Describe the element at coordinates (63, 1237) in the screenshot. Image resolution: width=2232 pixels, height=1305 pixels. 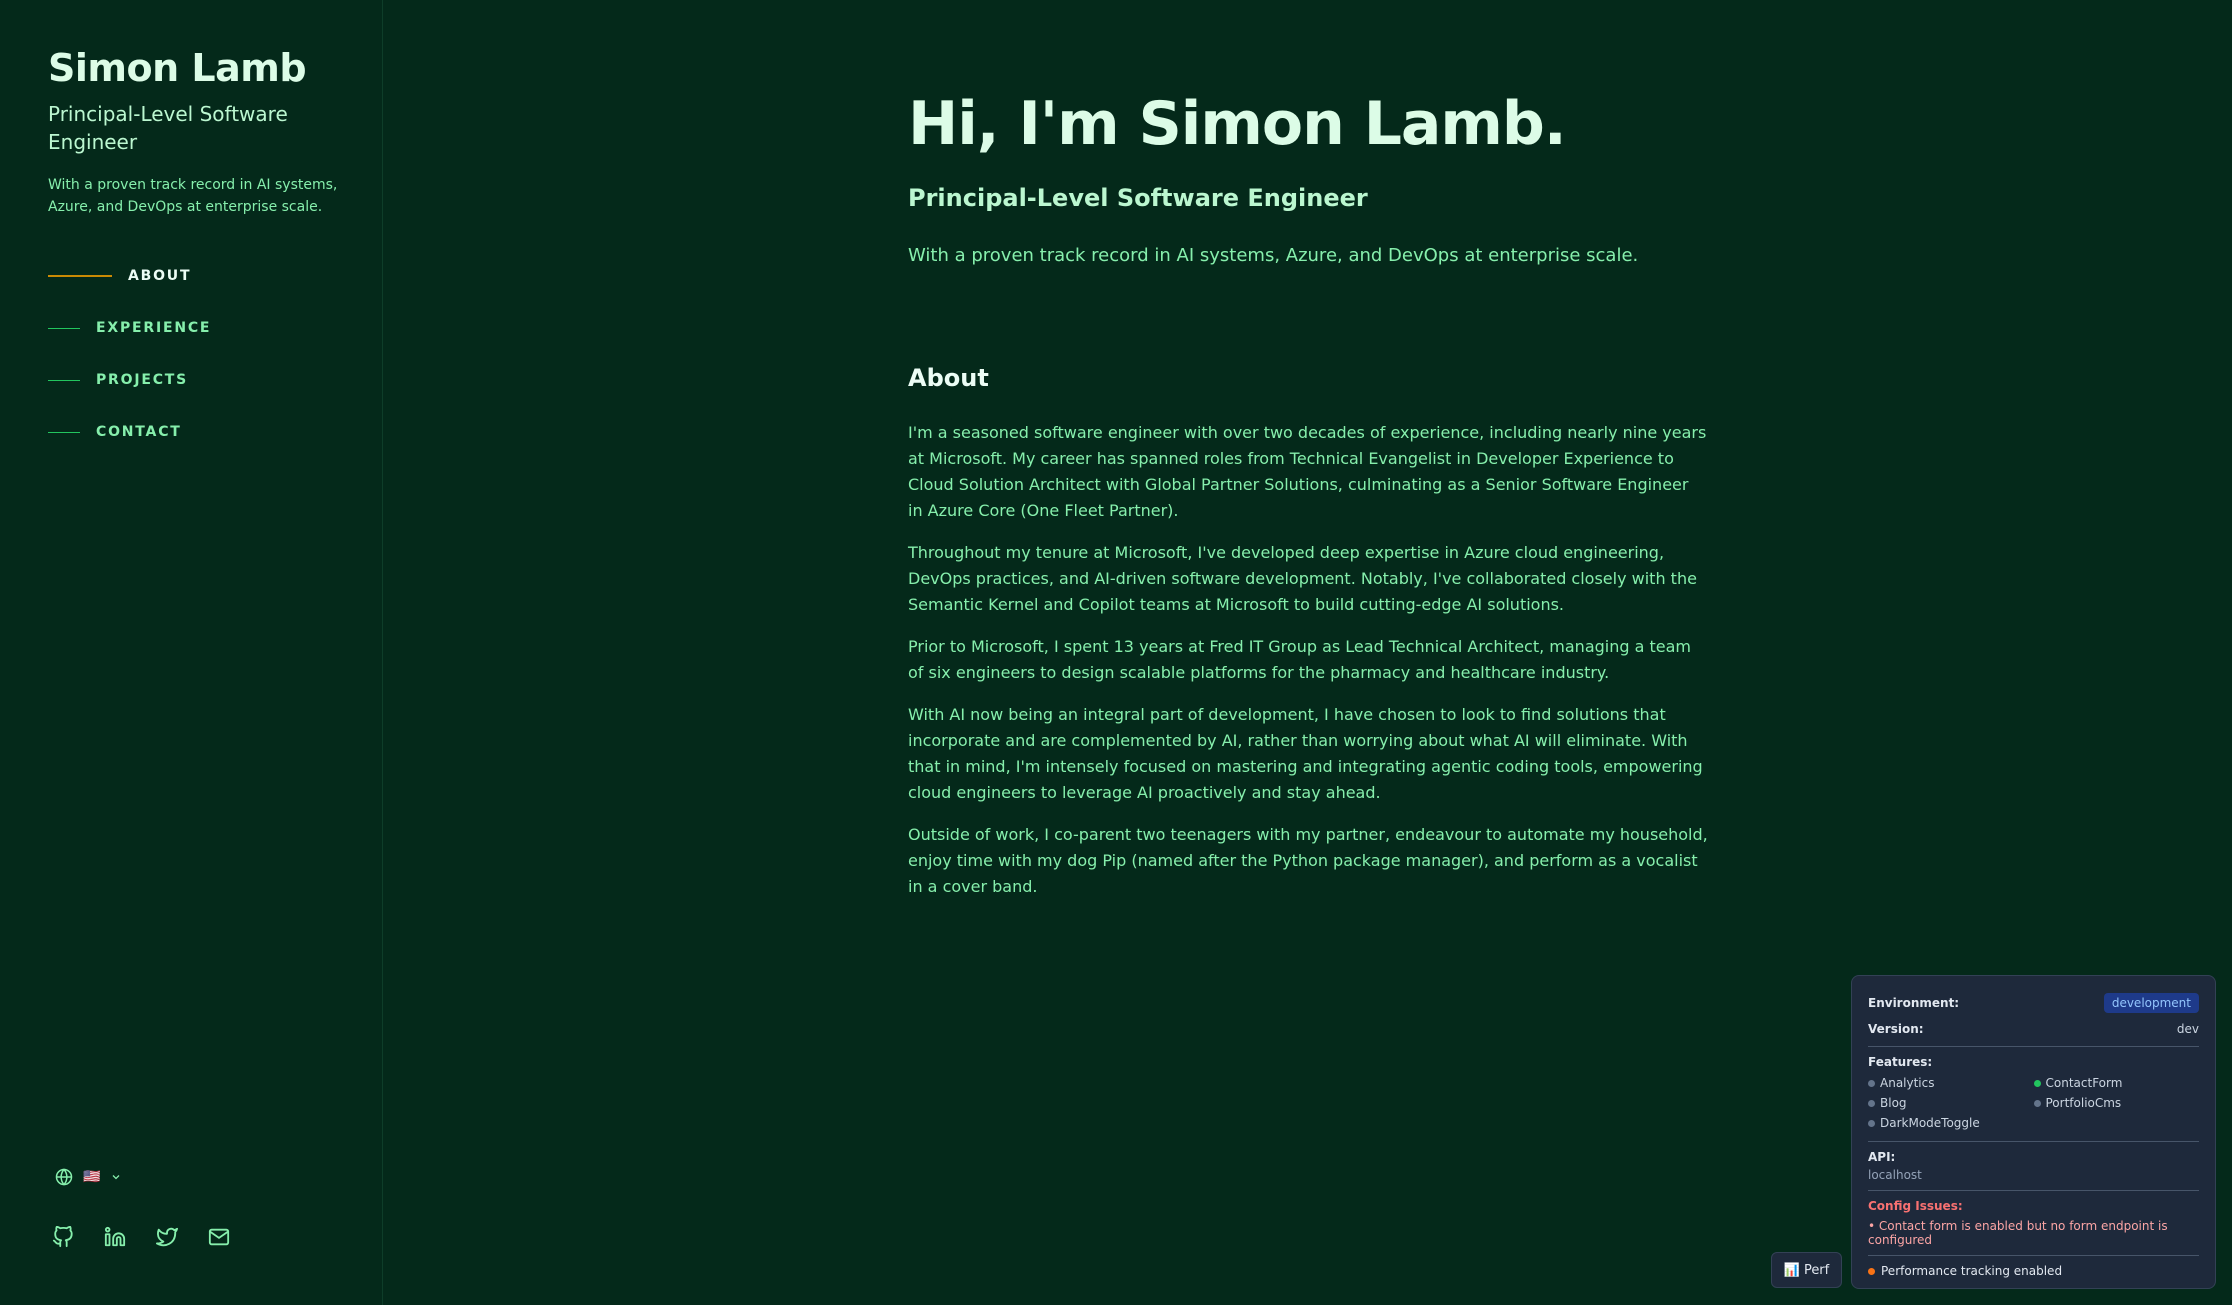
I see `github-icon` at that location.